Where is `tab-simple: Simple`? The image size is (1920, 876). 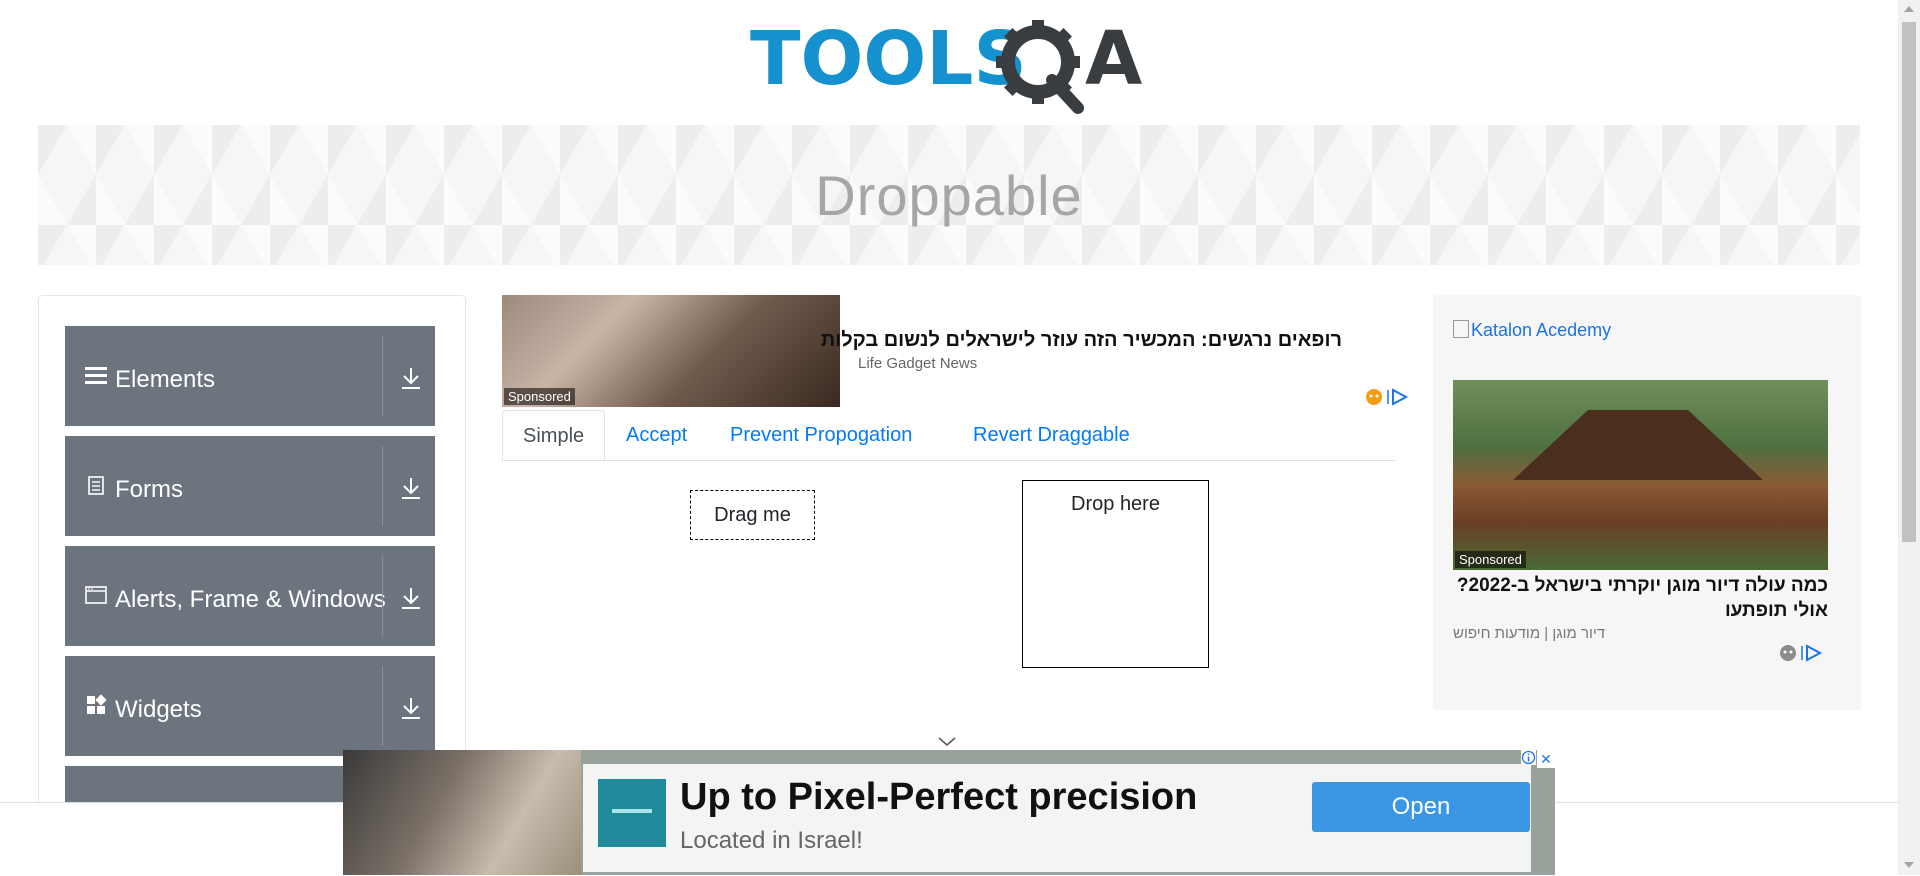 tab-simple: Simple is located at coordinates (554, 435).